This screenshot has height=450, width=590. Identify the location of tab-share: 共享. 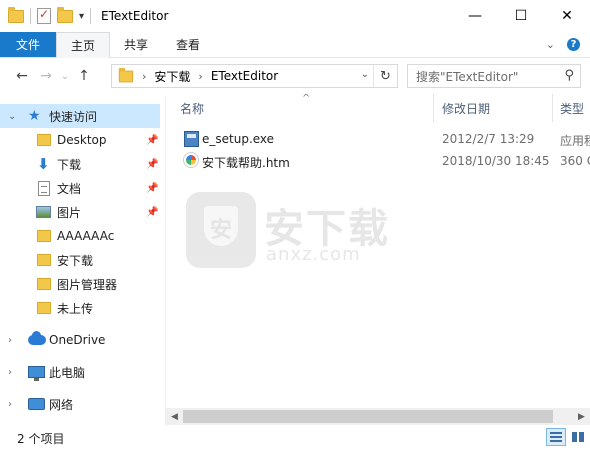
(136, 44).